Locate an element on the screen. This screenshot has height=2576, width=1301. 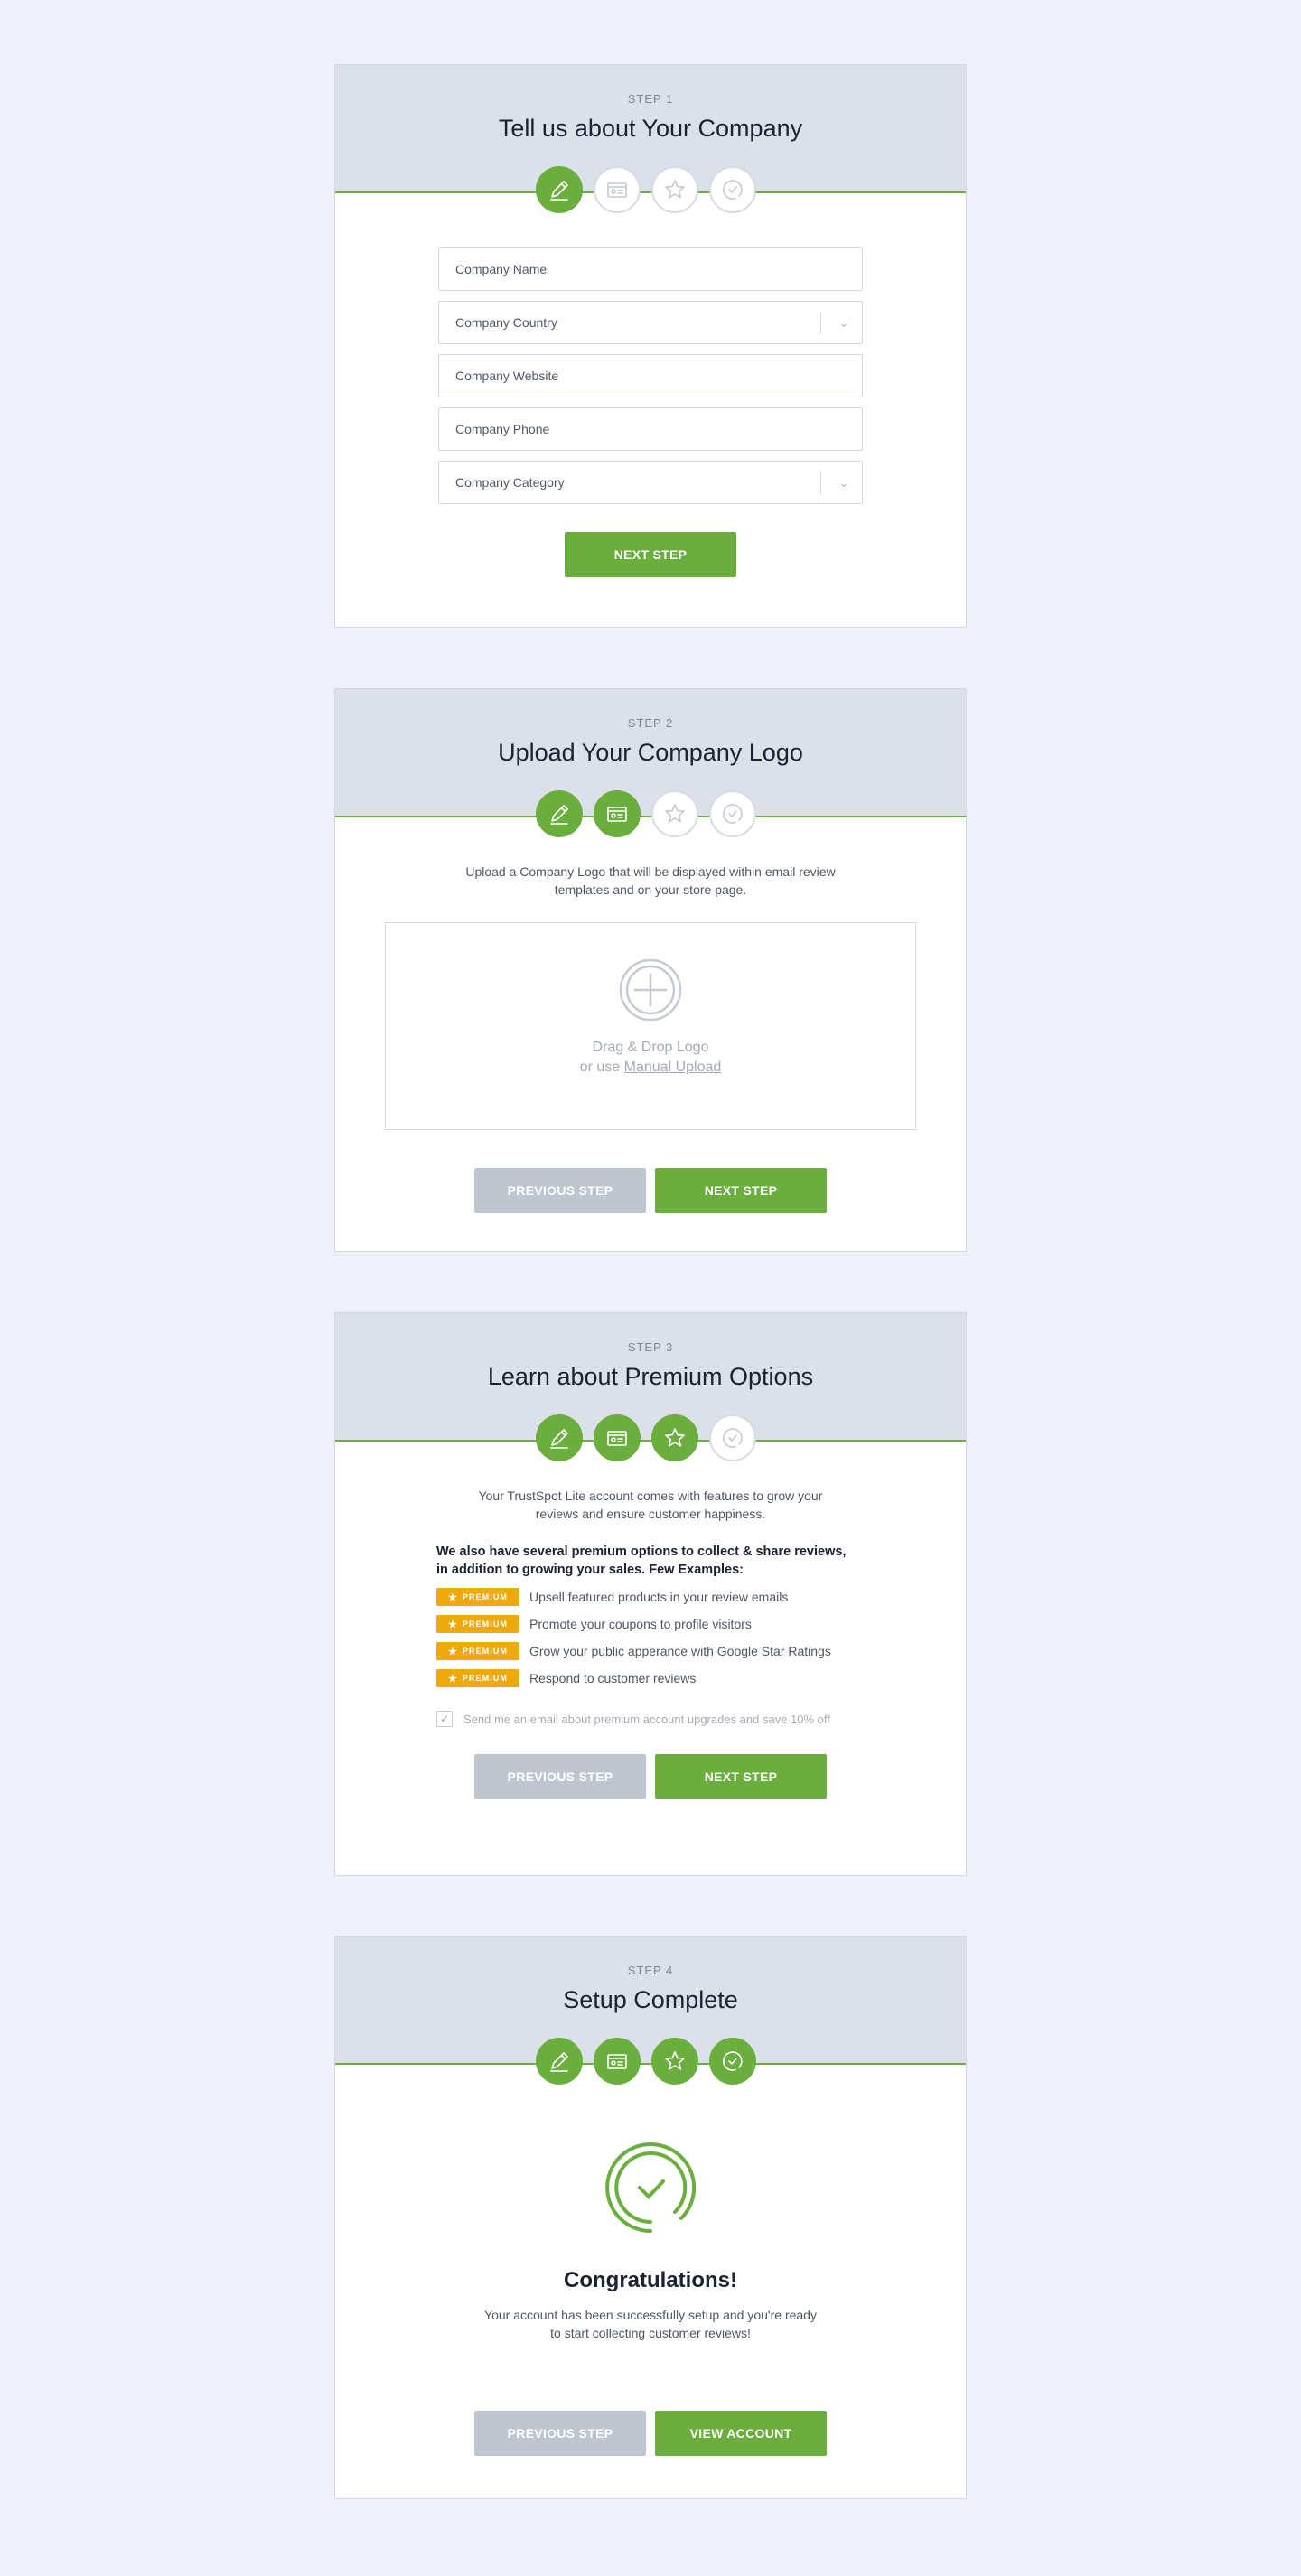
company-phone-placeholder: Company Phone is located at coordinates (502, 429).